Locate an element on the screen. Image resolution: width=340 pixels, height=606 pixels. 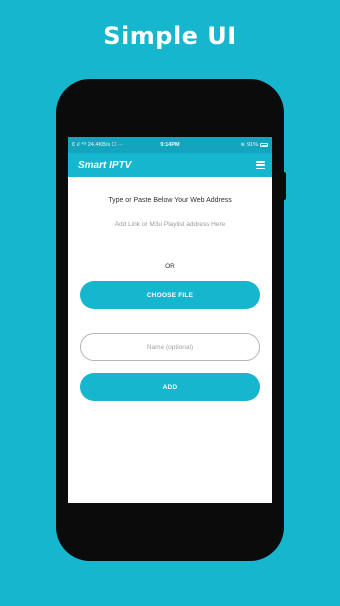
status-bar: Ɛ ıl ⁴ᴳ 24.4KB/s ☐ ··· 9:14PM ≋ 91% is located at coordinates (170, 145).